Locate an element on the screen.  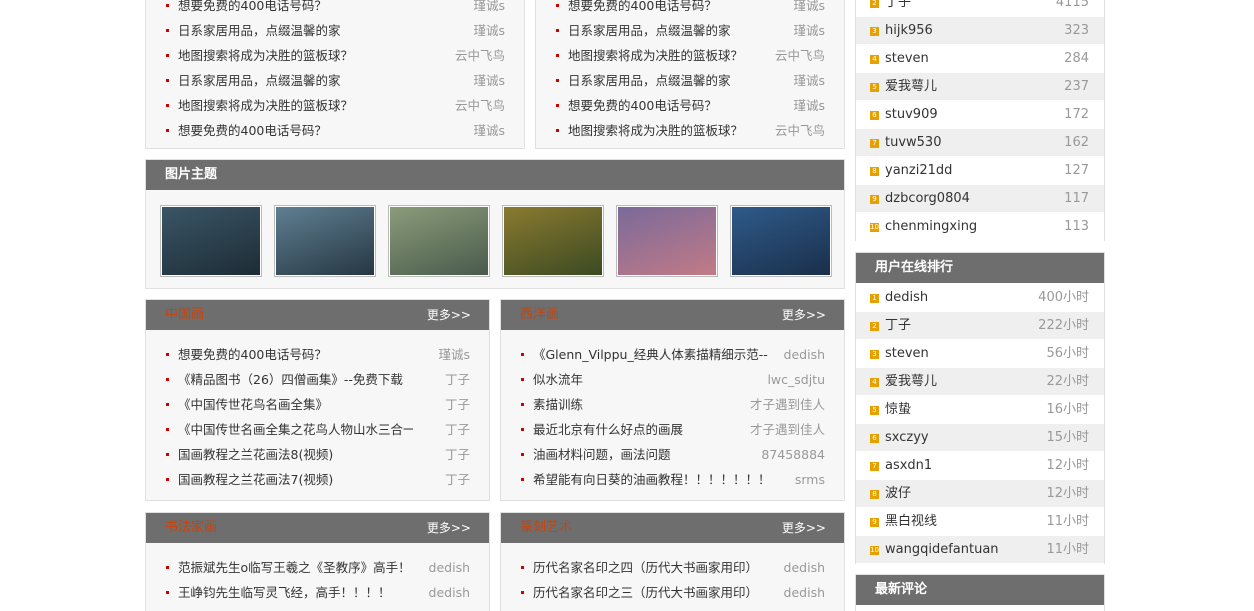
list-item-title: 范振斌先生o临写王羲之《圣教序》高手！ is located at coordinates (295, 567).